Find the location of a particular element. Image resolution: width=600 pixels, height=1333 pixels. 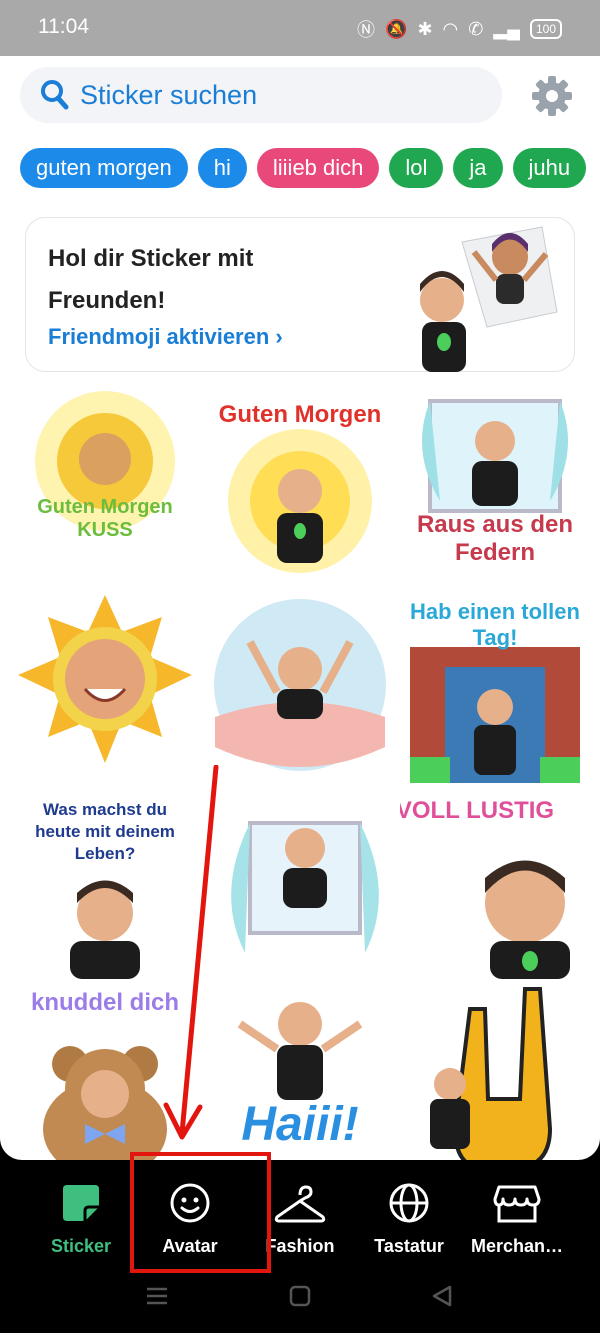

chip-liiieb-dich: liiieb dich is located at coordinates (318, 168).